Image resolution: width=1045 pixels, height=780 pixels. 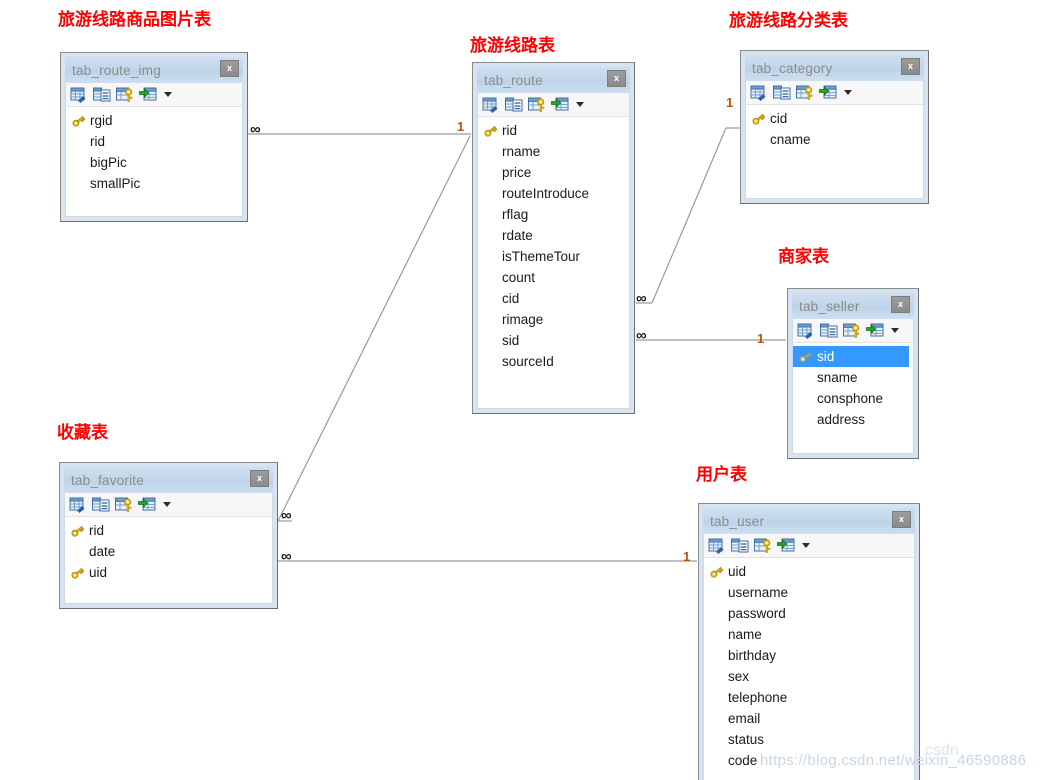 What do you see at coordinates (553, 193) in the screenshot?
I see `field-row: routeIntroduce` at bounding box center [553, 193].